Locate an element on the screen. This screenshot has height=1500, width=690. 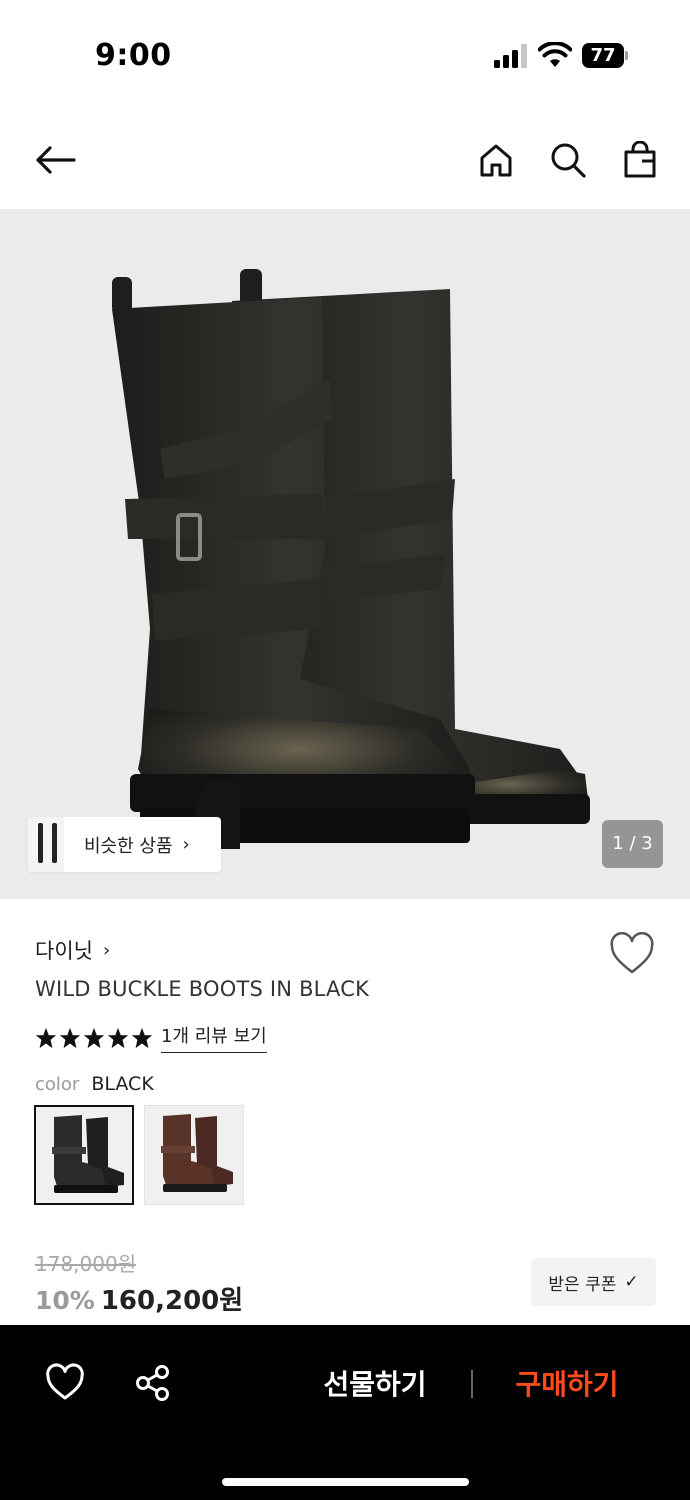
image-page-indicator: 1 / 3 is located at coordinates (632, 844).